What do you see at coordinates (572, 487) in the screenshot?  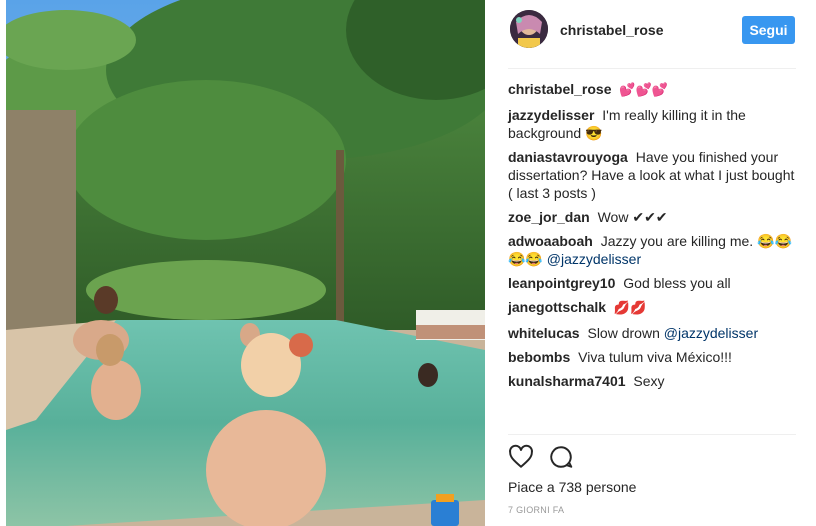 I see `likes-count: Piace a 738 persone` at bounding box center [572, 487].